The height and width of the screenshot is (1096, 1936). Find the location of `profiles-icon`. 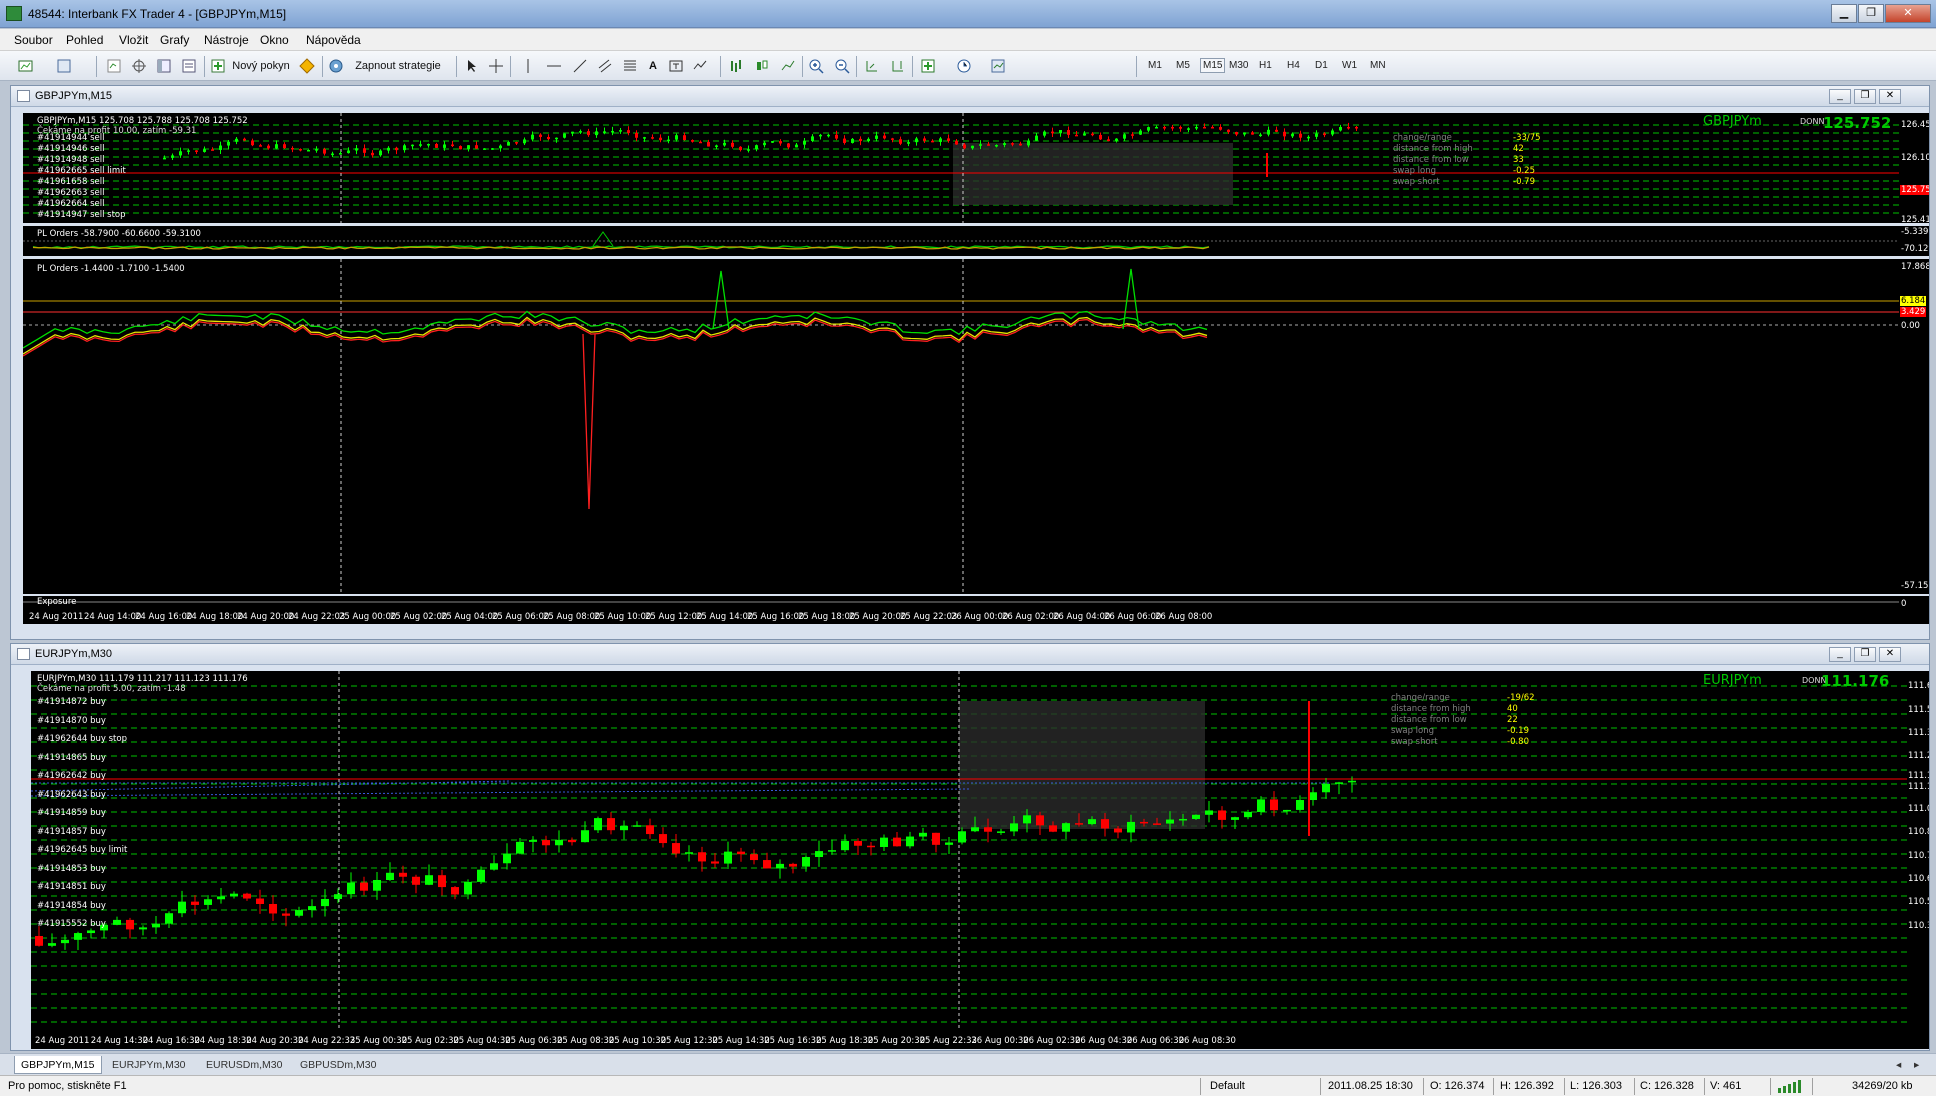

profiles-icon is located at coordinates (64, 66).